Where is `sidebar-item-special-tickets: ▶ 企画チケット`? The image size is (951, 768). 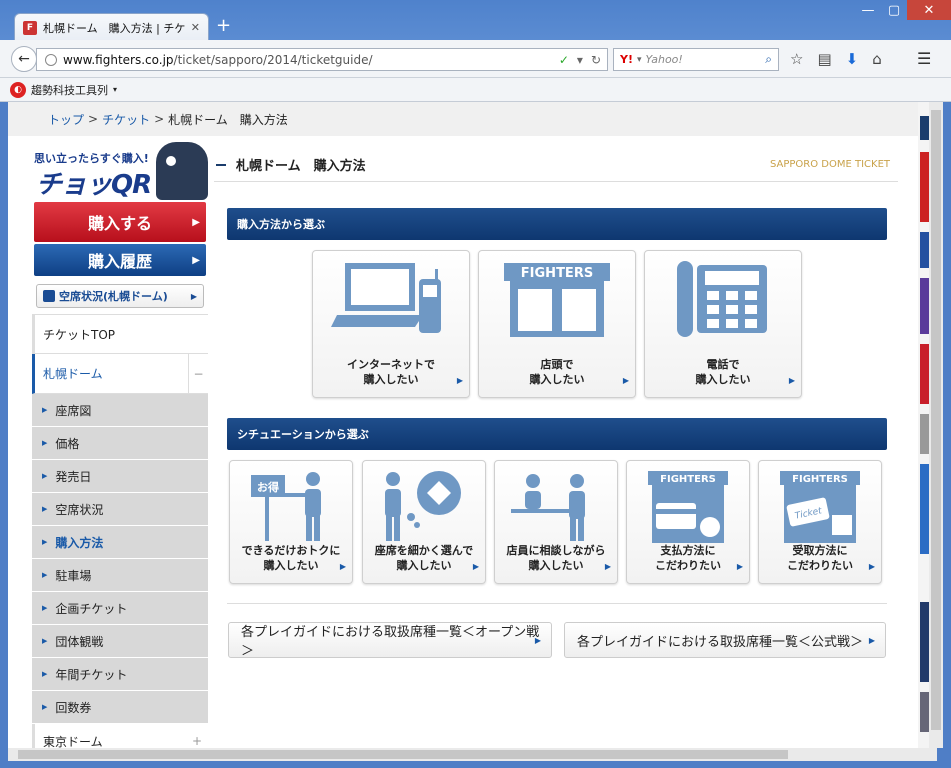 sidebar-item-special-tickets: ▶ 企画チケット is located at coordinates (120, 608).